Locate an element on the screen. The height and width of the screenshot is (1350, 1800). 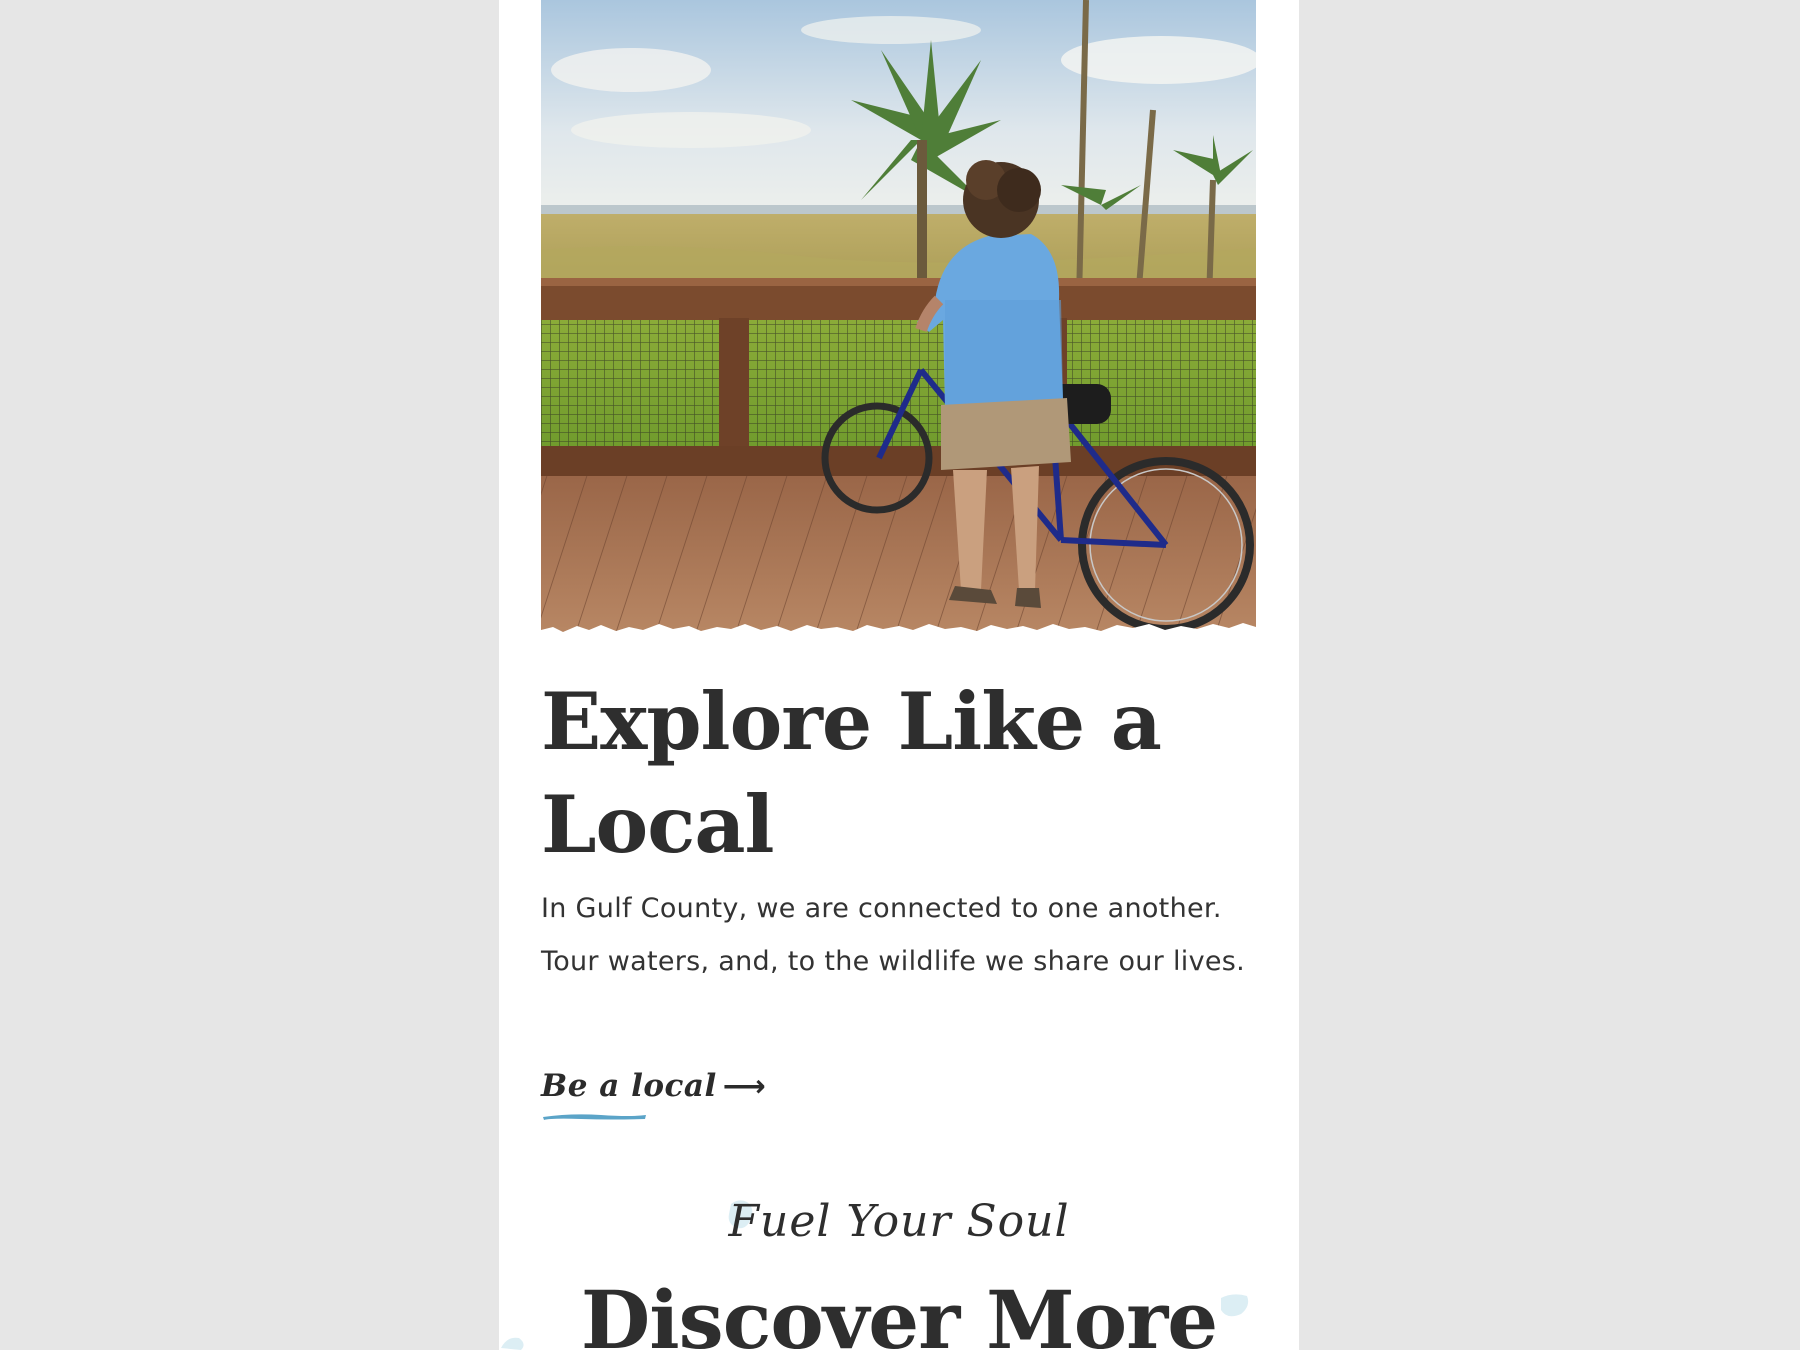
cta-underline is located at coordinates (594, 1117).